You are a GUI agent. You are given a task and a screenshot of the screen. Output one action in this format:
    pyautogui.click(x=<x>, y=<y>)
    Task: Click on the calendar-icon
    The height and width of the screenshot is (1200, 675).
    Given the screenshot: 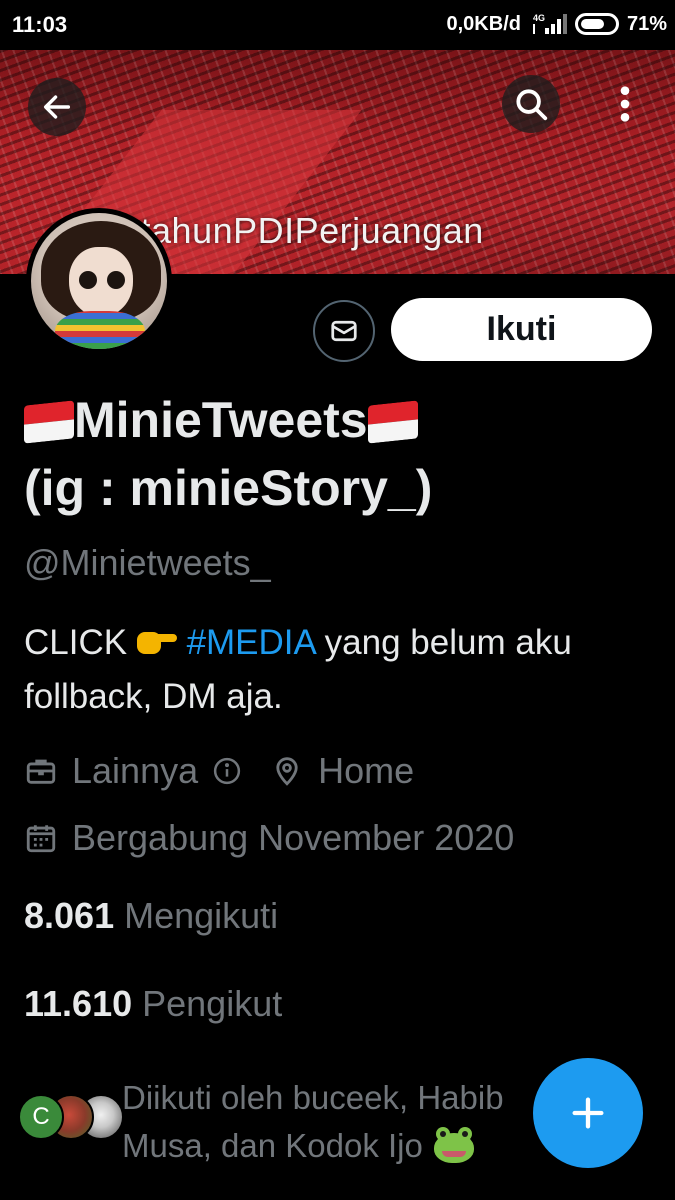 What is the action you would take?
    pyautogui.click(x=41, y=839)
    